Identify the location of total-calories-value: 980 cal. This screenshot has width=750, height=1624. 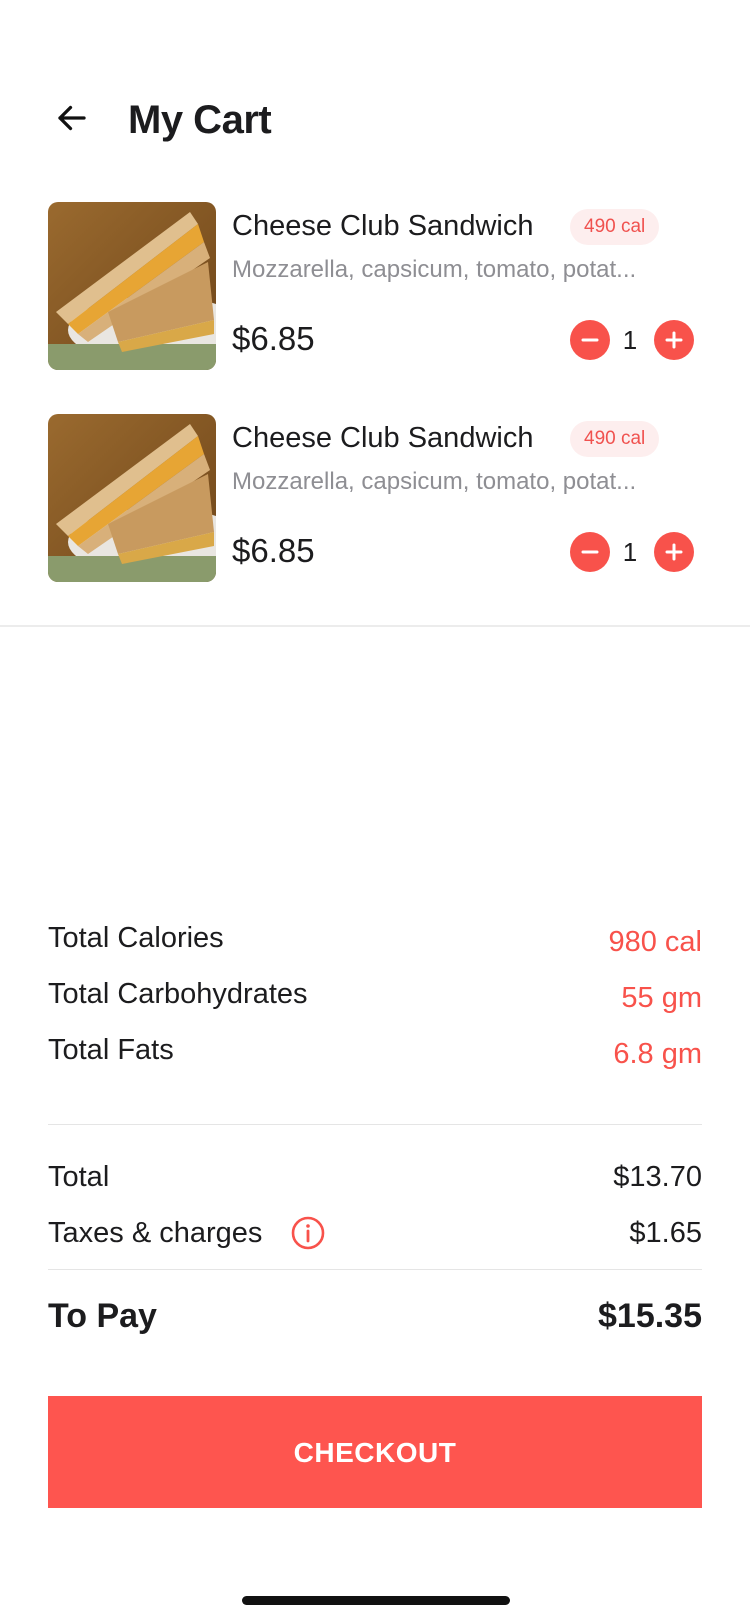
(655, 942).